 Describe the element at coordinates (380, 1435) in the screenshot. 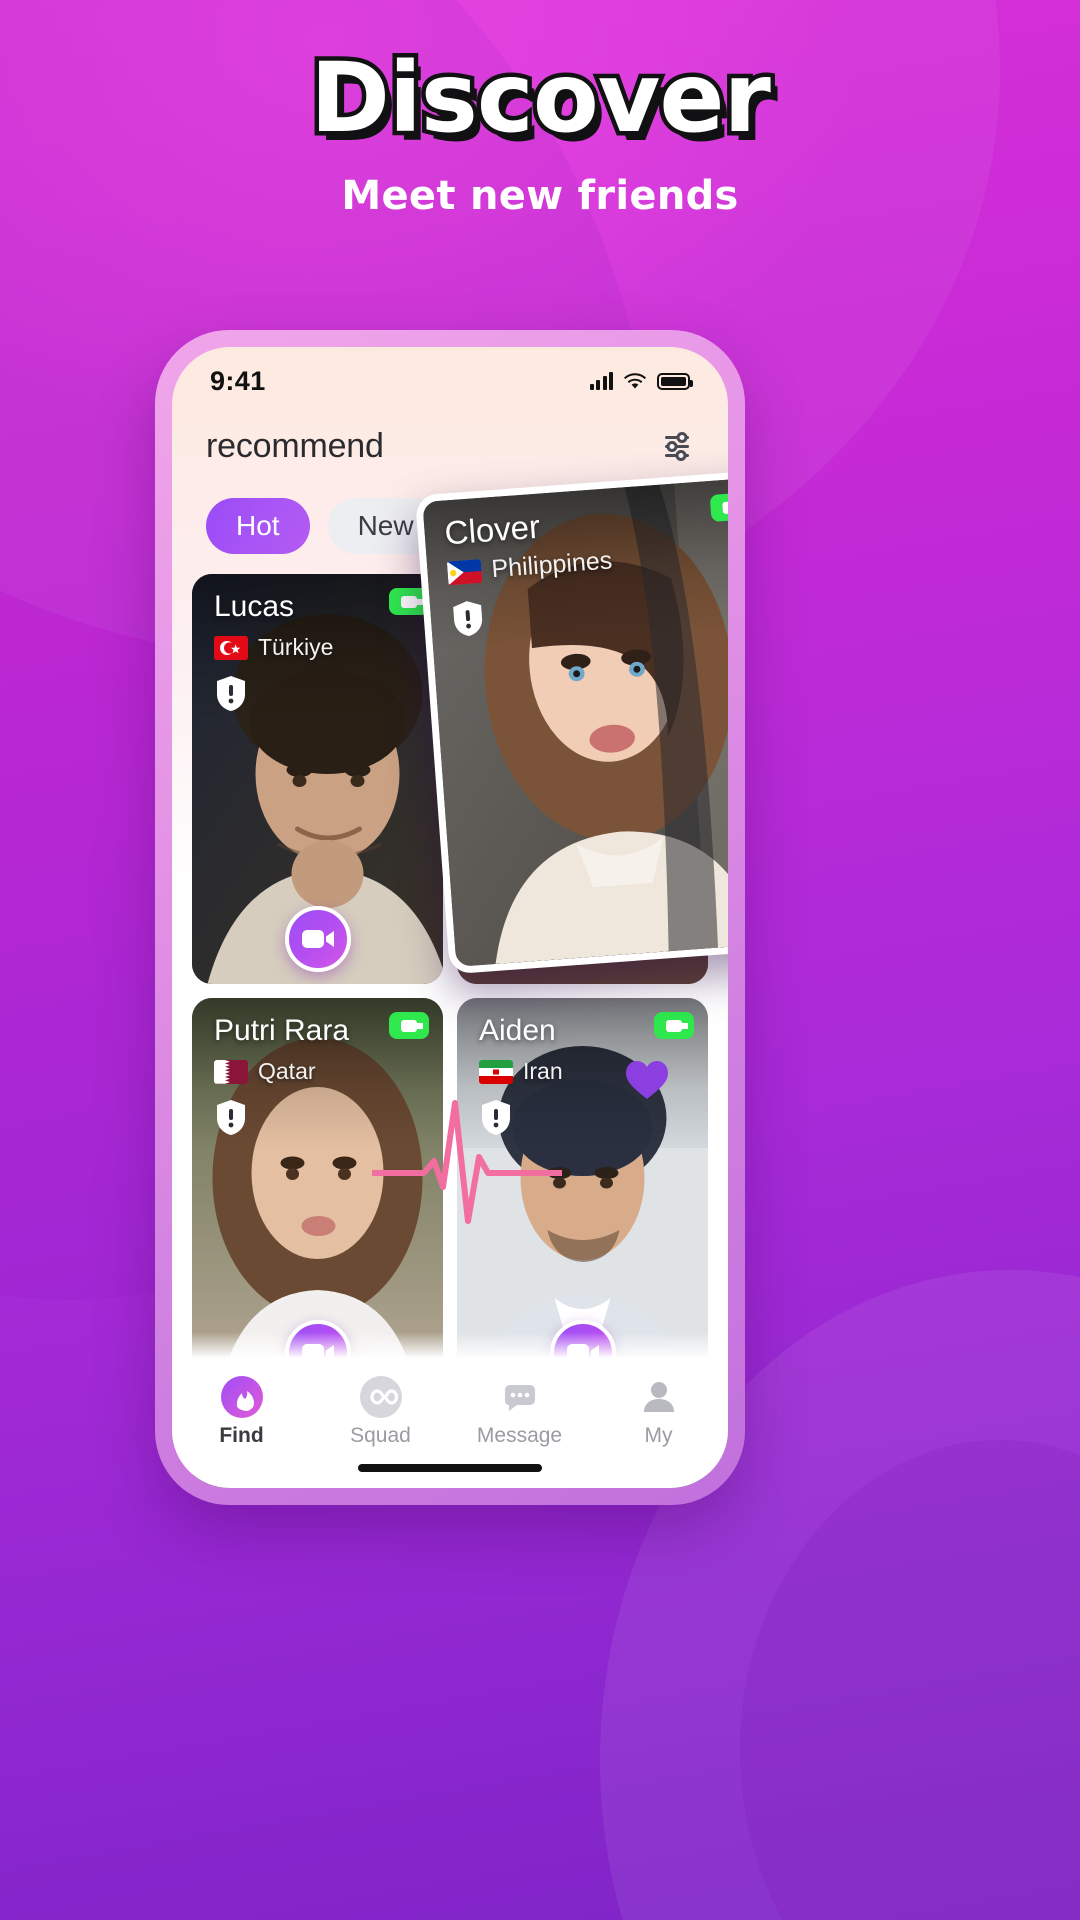

I see `tab-label: Squad` at that location.